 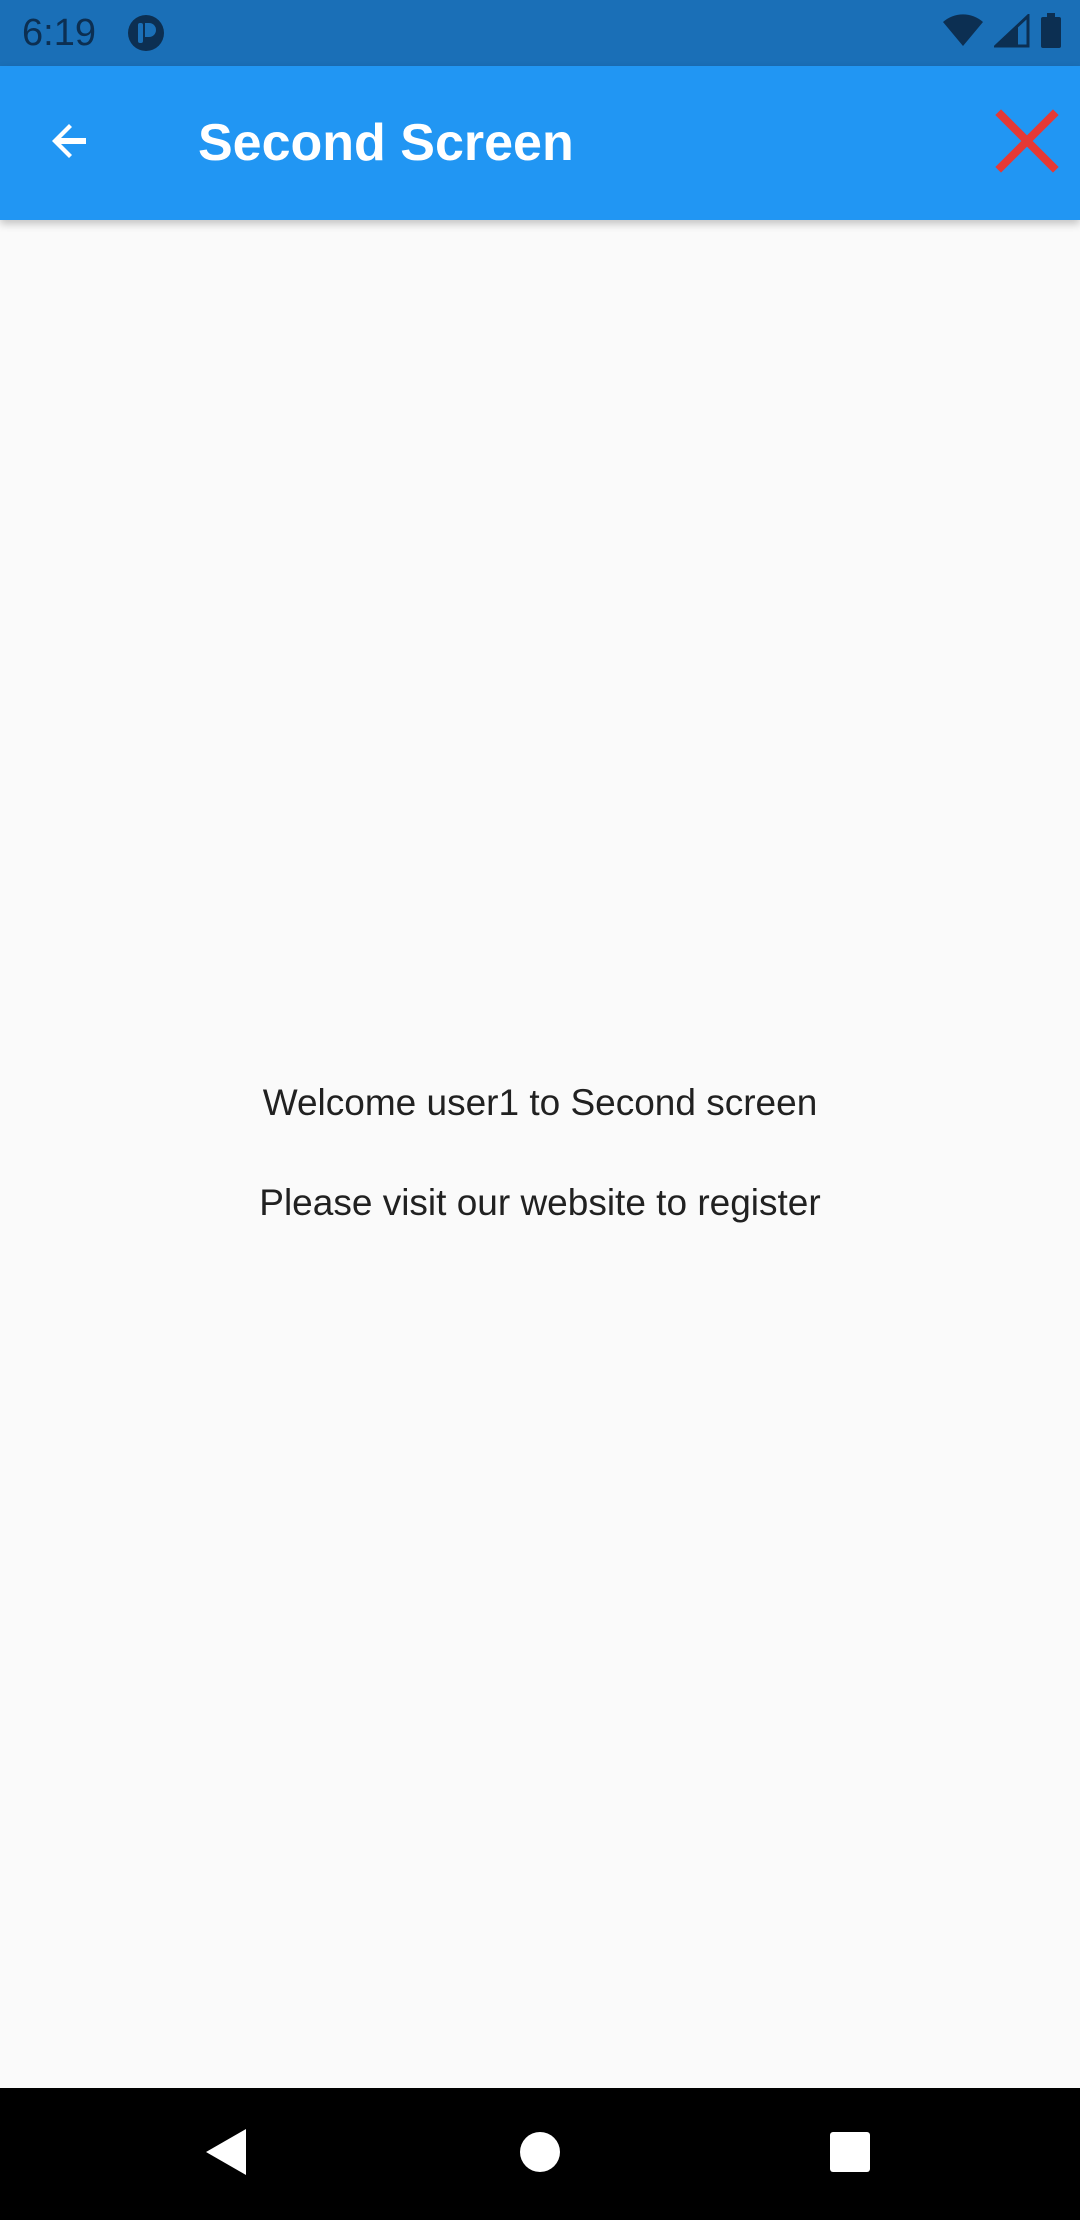 I want to click on close-button, so click(x=1027, y=143).